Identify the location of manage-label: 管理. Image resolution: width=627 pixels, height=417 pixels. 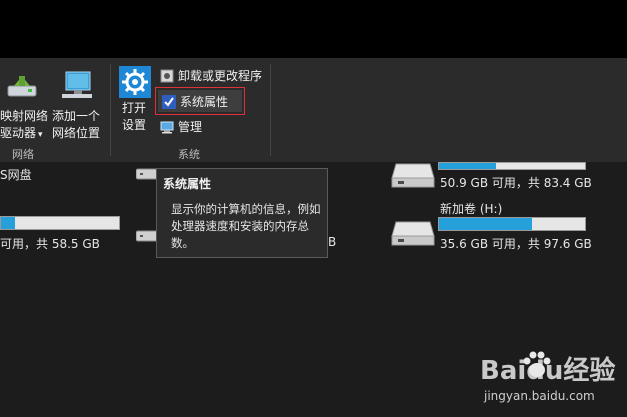
(190, 127).